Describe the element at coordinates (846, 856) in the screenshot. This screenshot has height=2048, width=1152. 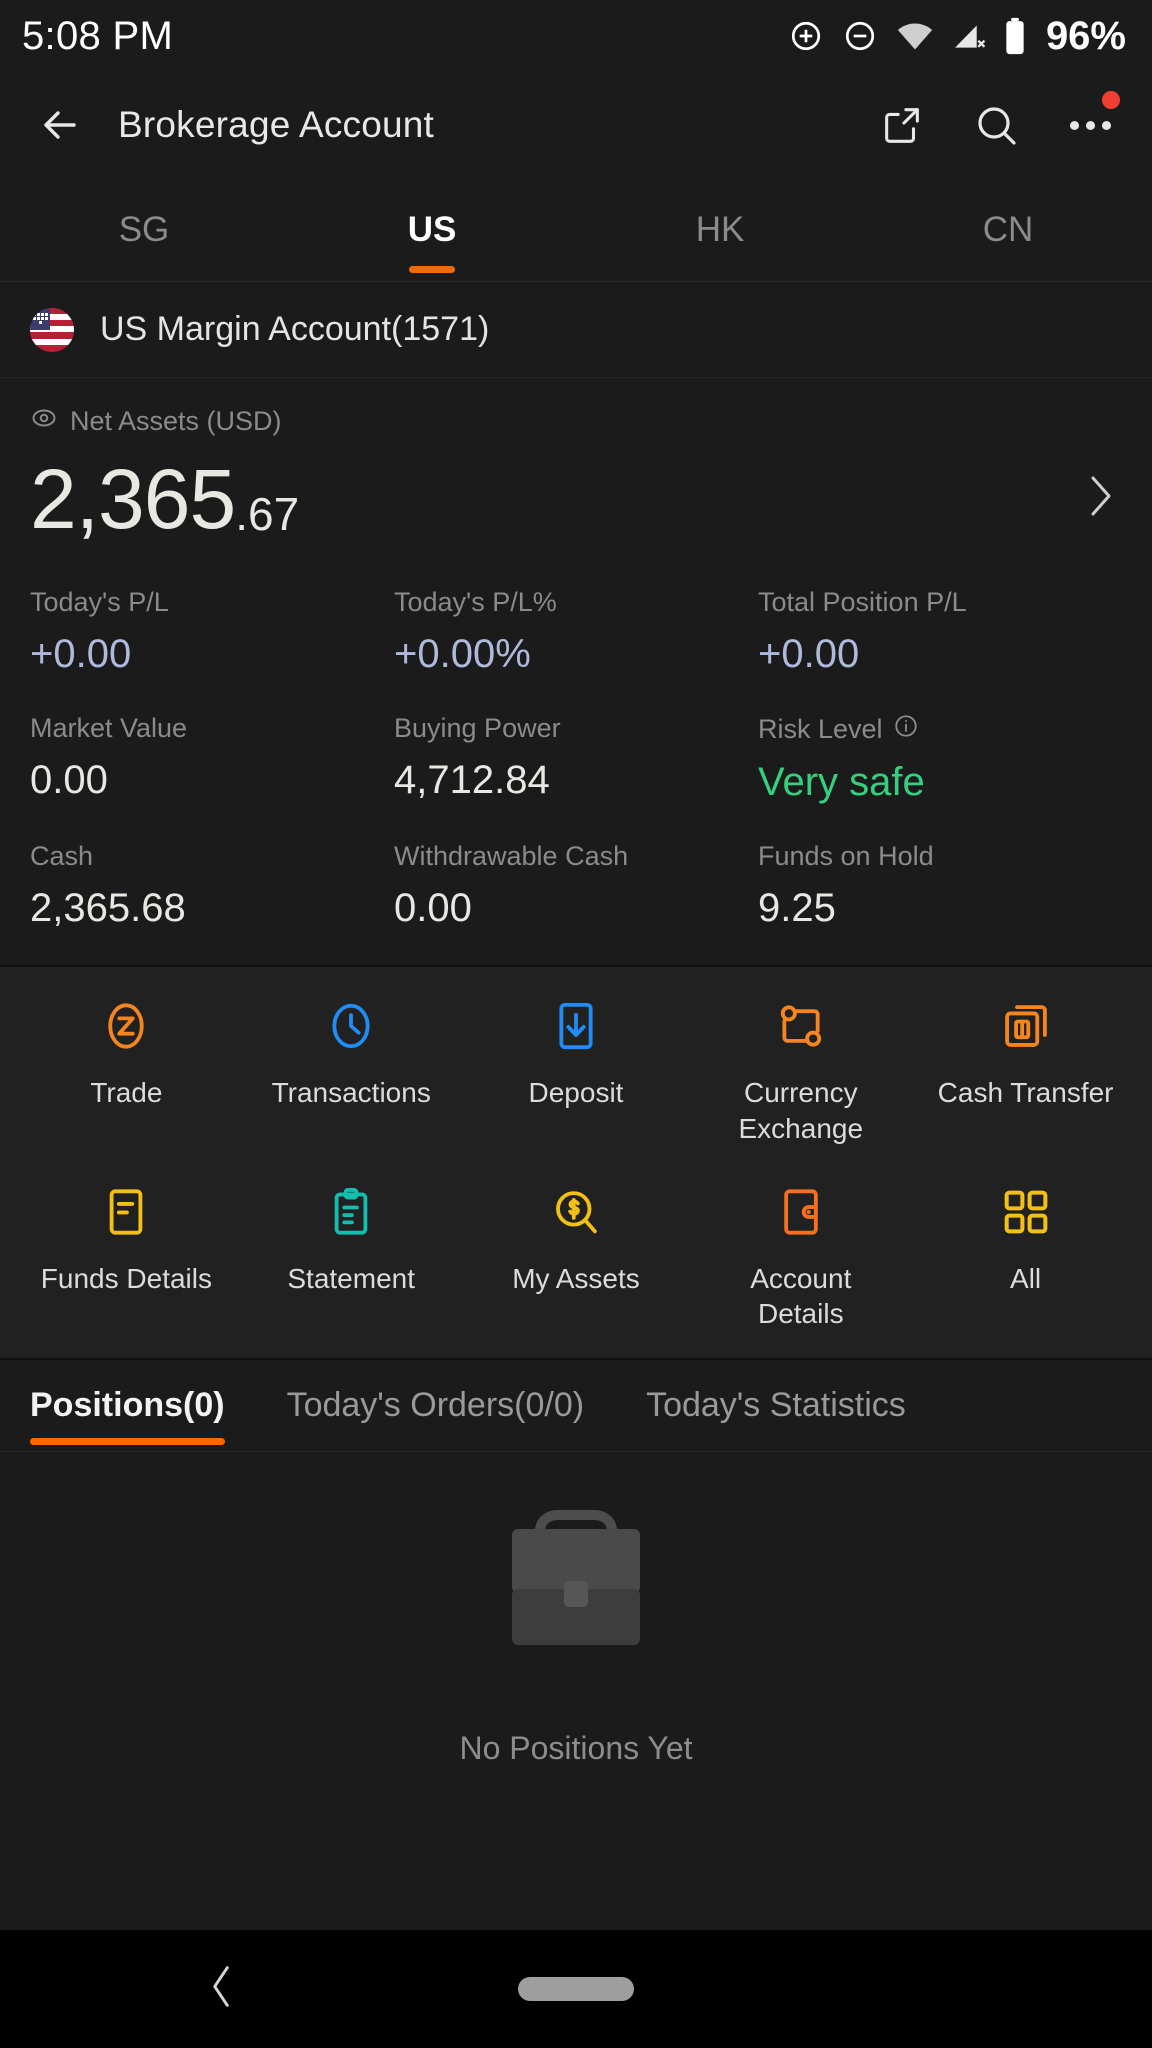
I see `stat-label: Funds on Hold` at that location.